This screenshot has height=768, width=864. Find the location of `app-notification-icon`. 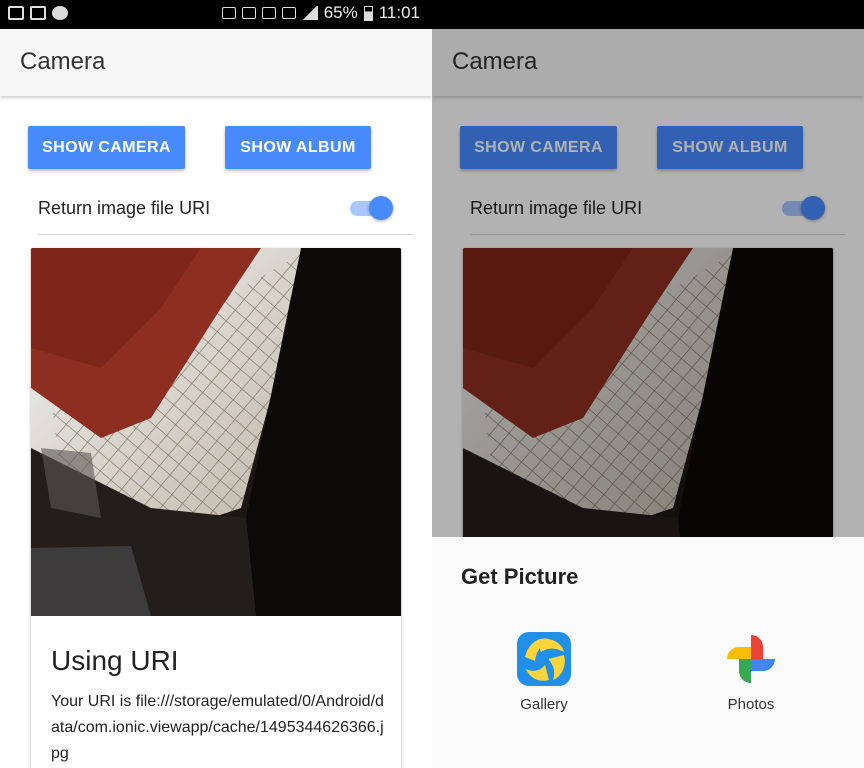

app-notification-icon is located at coordinates (60, 13).